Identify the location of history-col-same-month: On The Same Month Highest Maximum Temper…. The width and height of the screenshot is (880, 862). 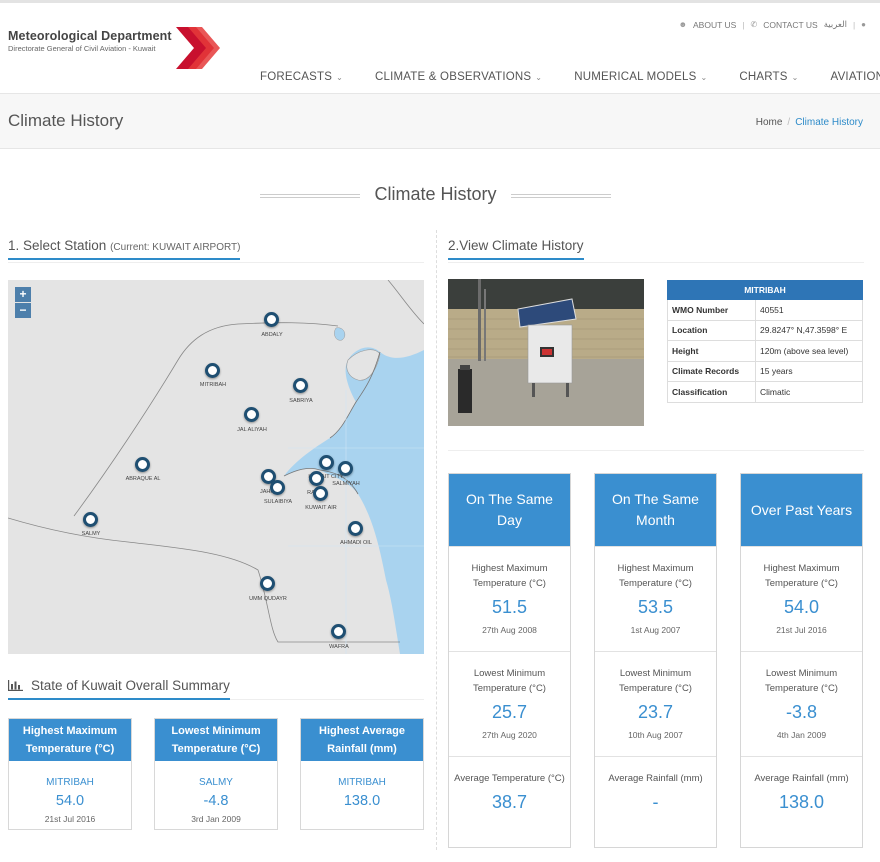
(655, 660).